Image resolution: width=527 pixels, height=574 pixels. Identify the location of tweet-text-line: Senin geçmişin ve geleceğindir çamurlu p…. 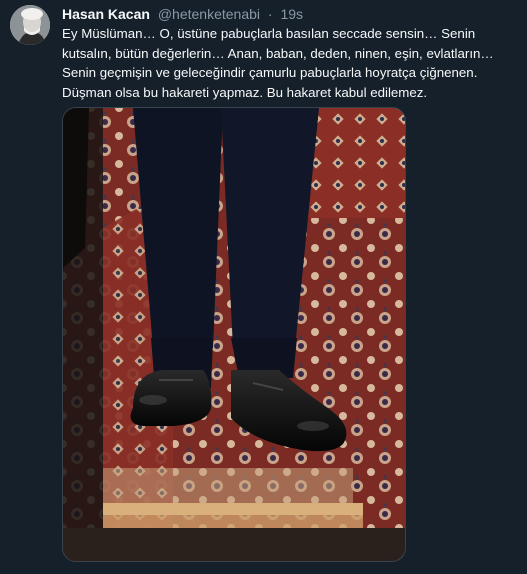
(270, 72).